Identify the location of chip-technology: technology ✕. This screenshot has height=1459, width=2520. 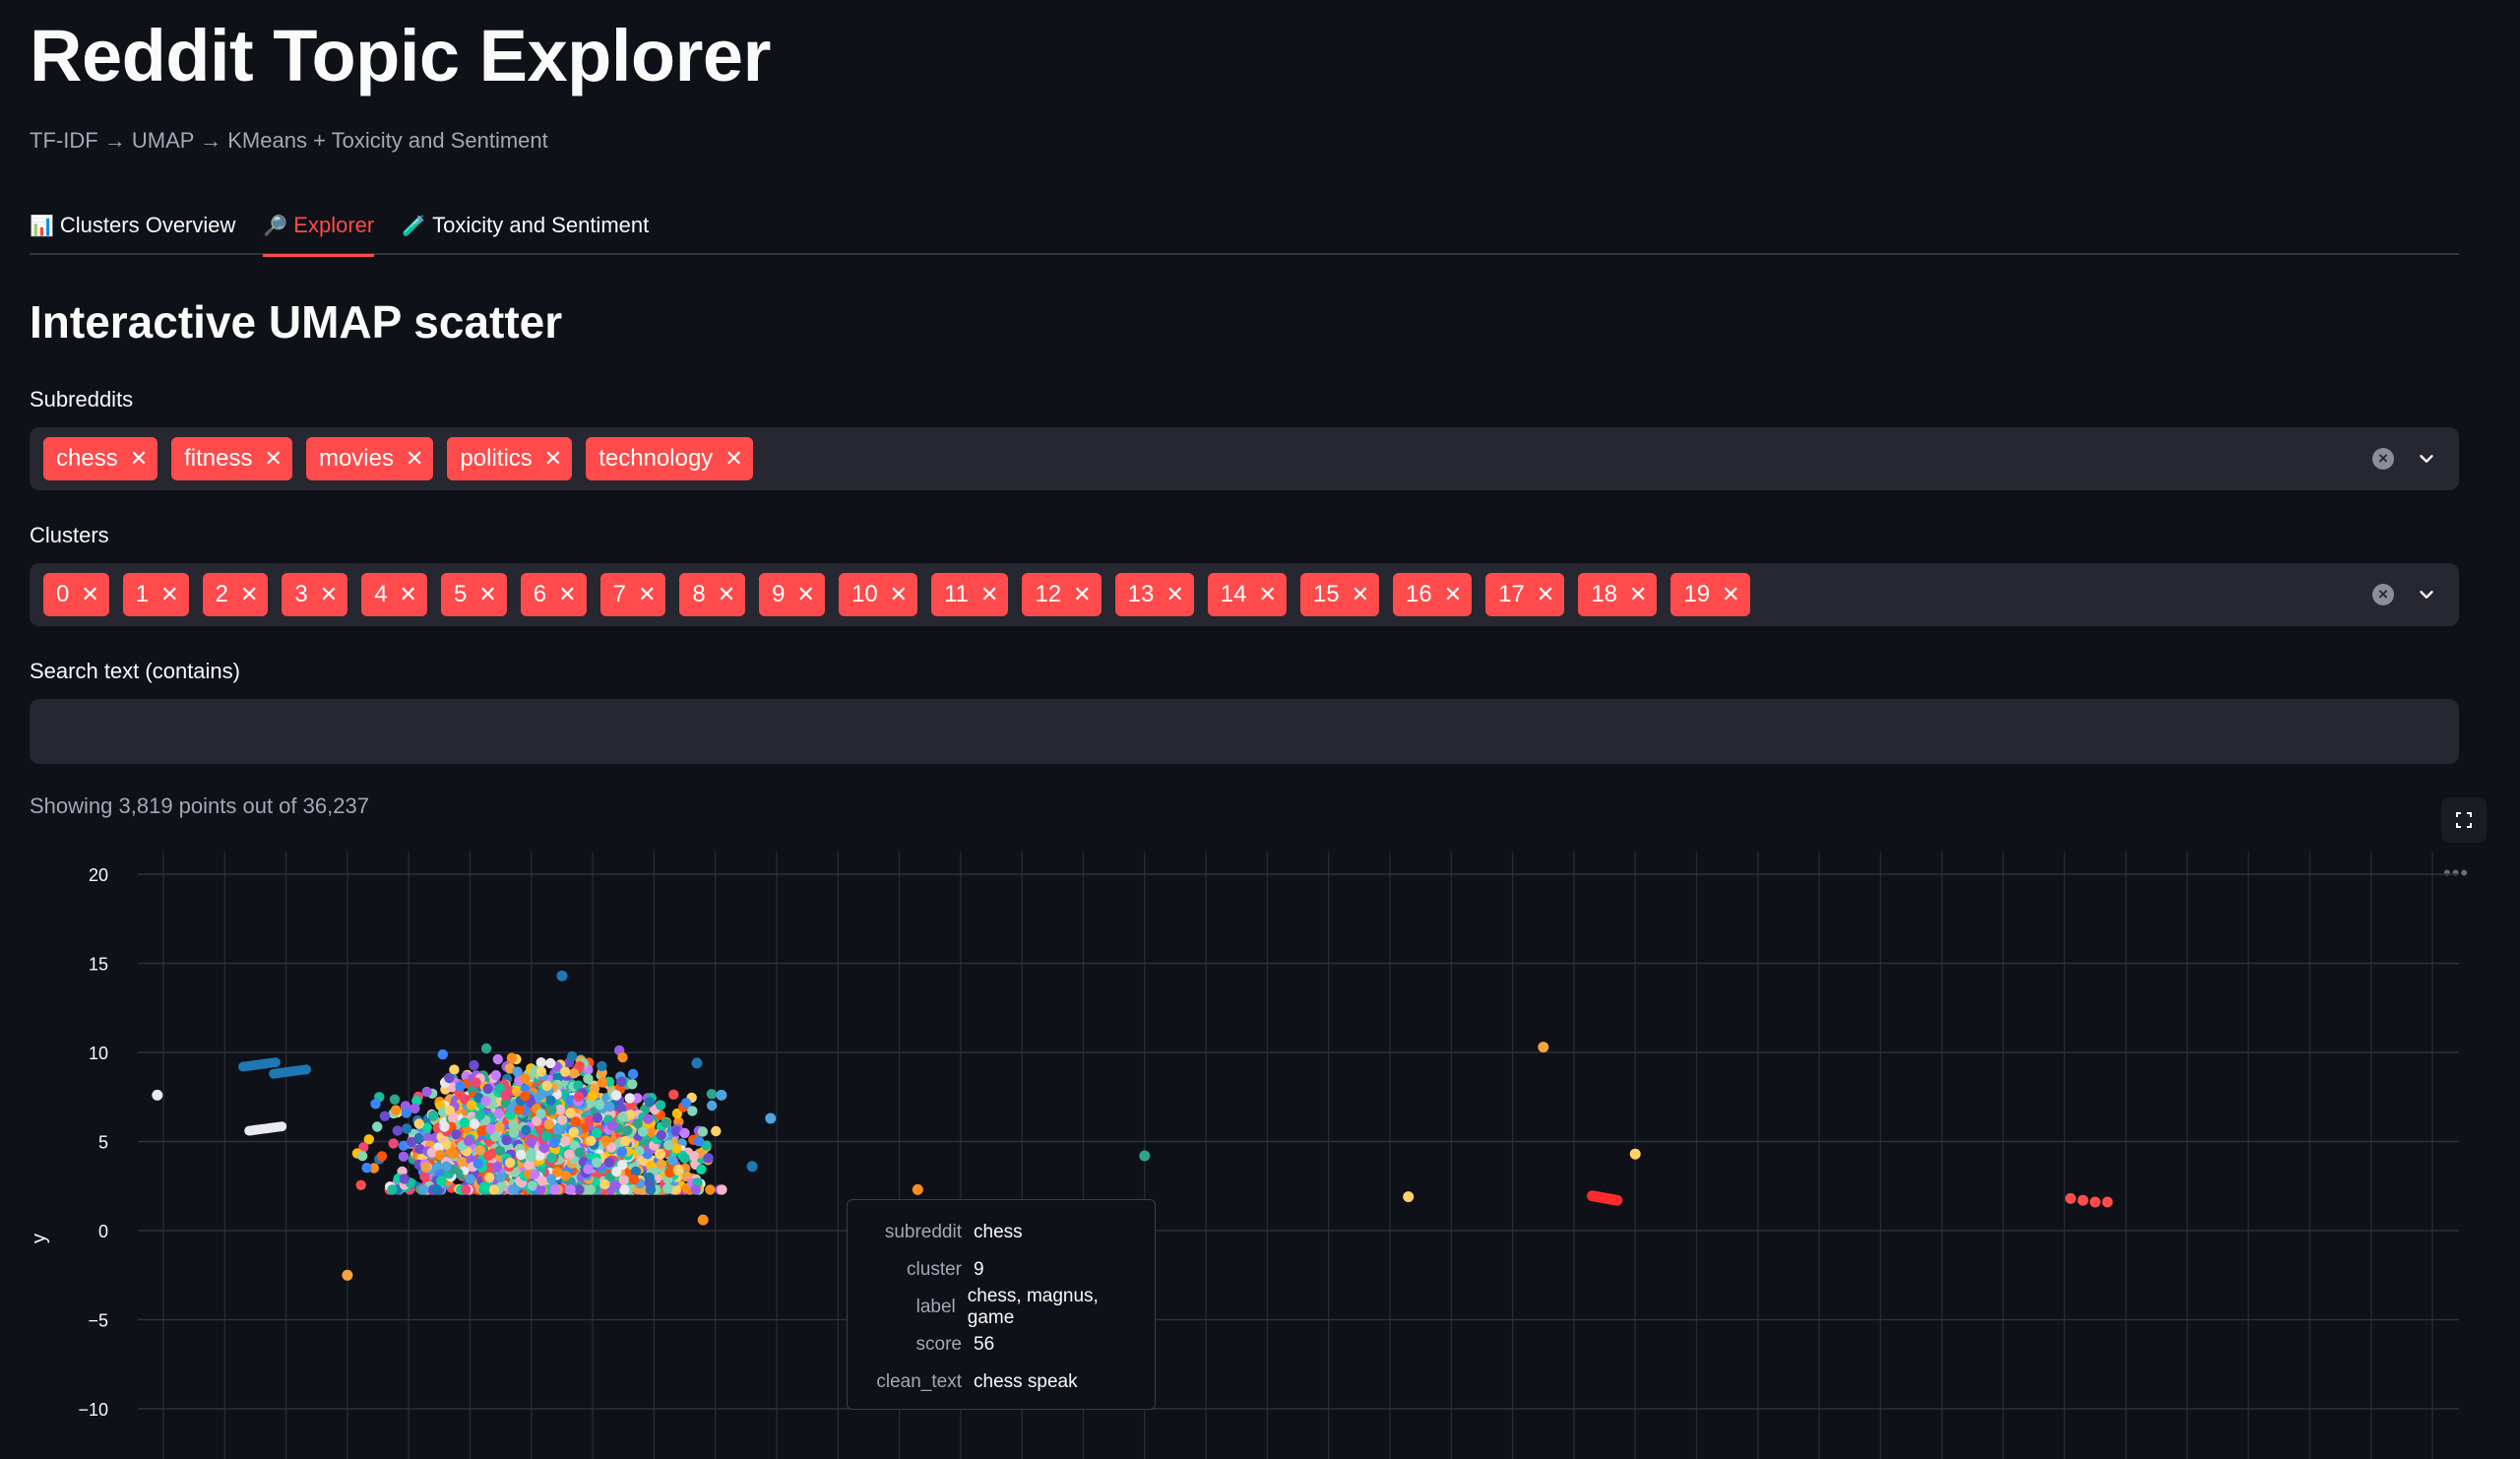
(669, 458).